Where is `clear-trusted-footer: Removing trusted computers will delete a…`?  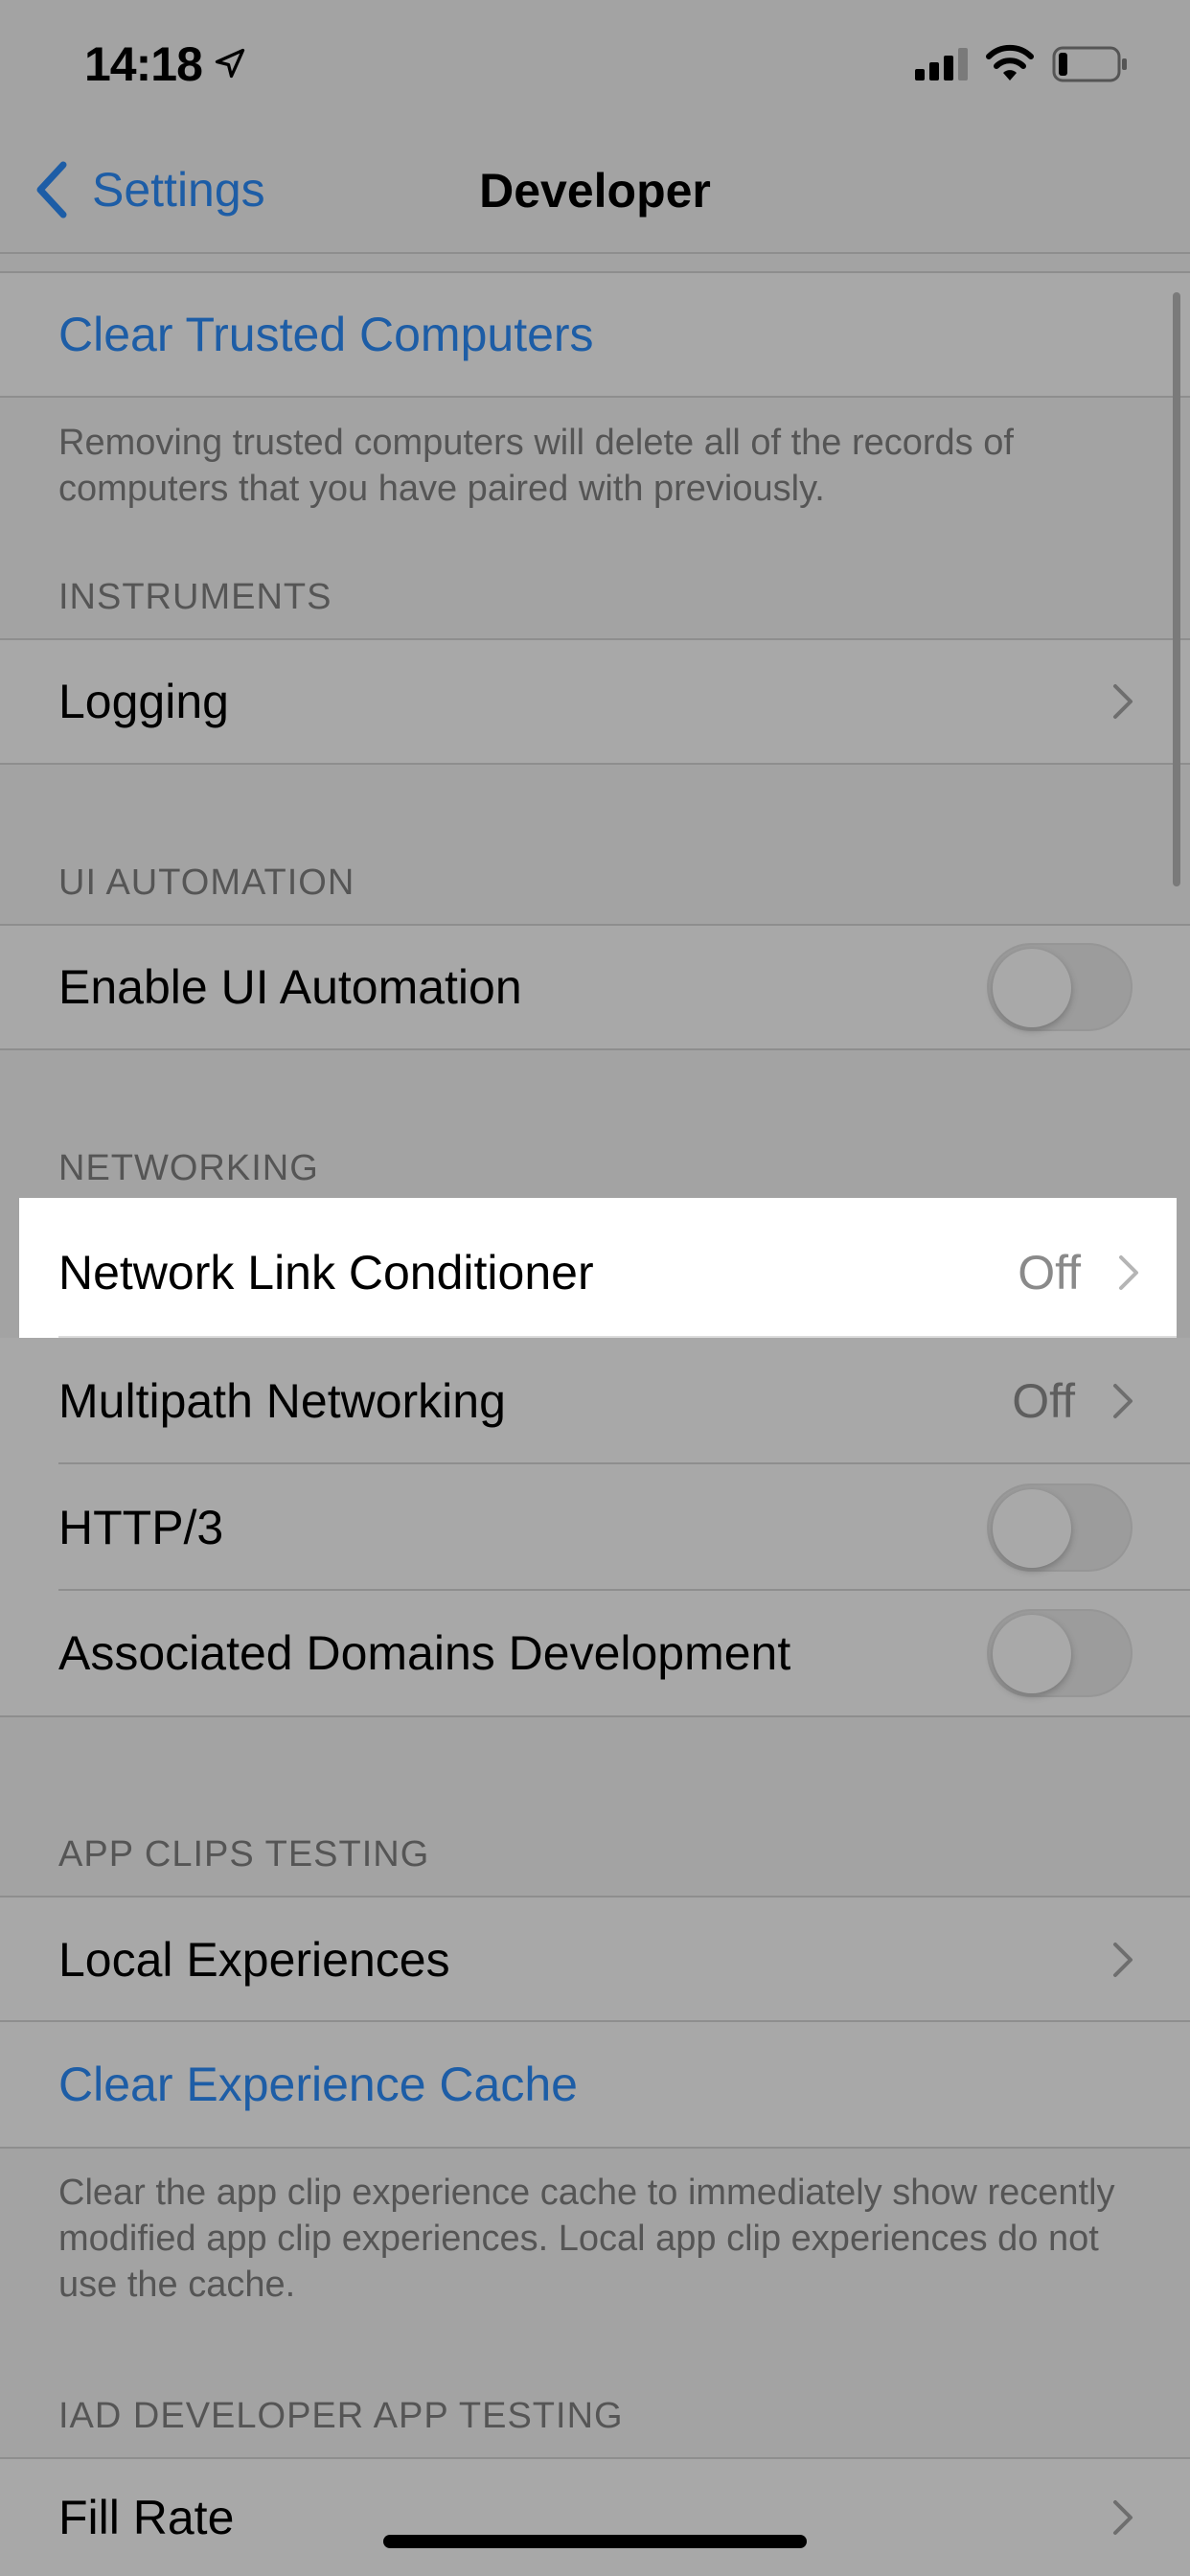 clear-trusted-footer: Removing trusted computers will delete a… is located at coordinates (536, 466).